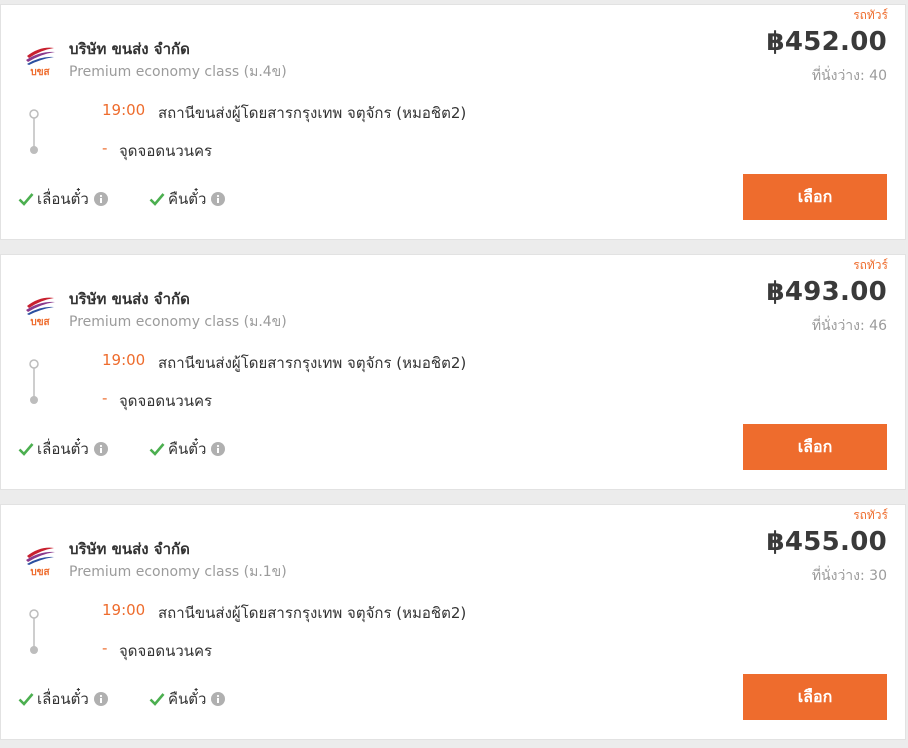 The height and width of the screenshot is (748, 908). I want to click on ticket-price: ฿493.00, so click(826, 292).